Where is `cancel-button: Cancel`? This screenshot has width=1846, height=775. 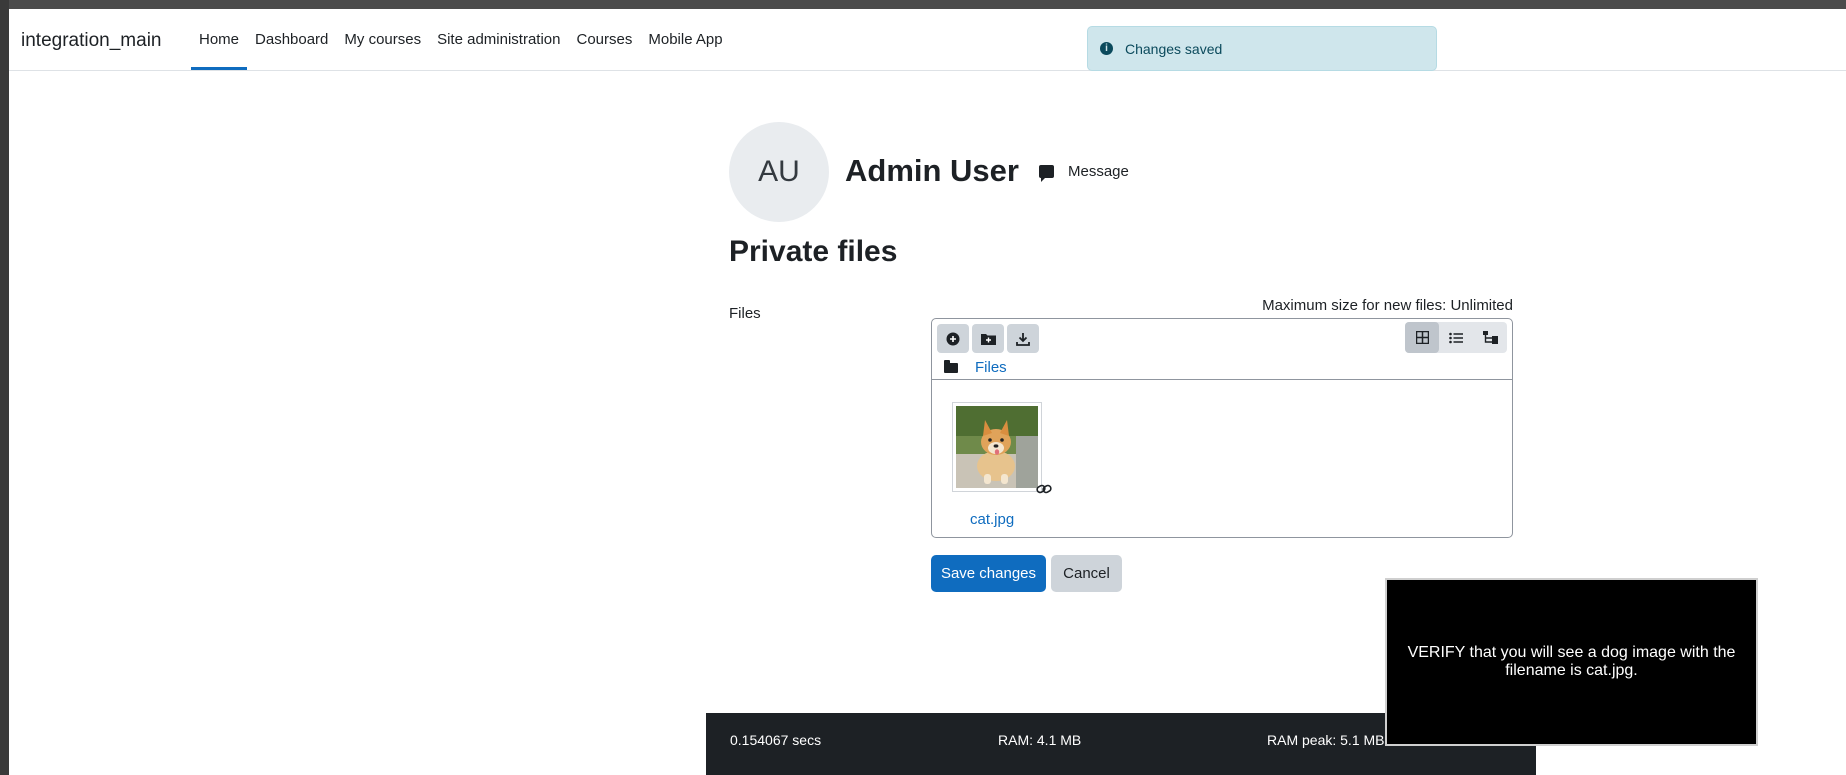 cancel-button: Cancel is located at coordinates (1086, 573).